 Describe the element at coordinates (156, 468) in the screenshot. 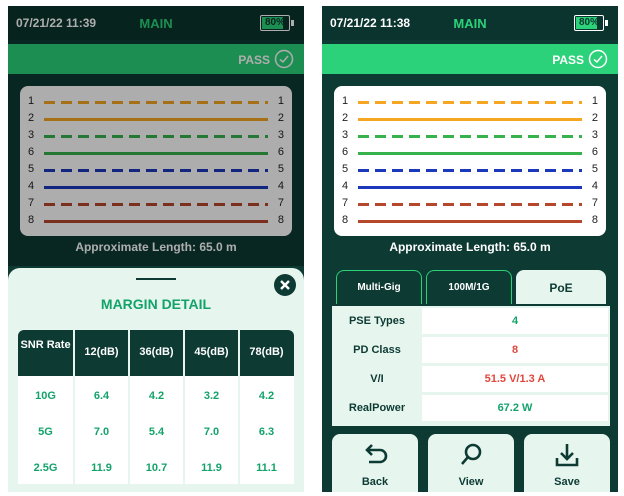

I see `margin-value-cell: 10.7` at that location.